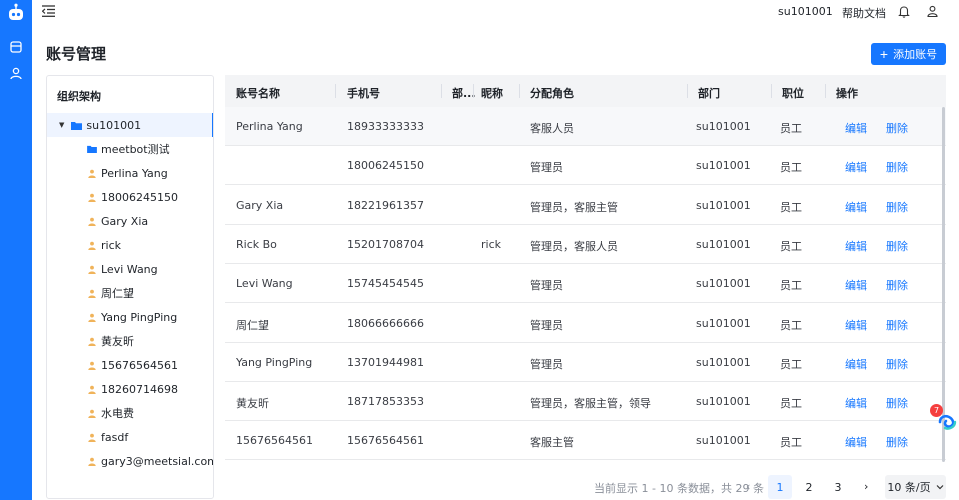  I want to click on table-header: 账号名称 手机号 部... 昵称 分配角色 部门 职位 操作, so click(585, 91).